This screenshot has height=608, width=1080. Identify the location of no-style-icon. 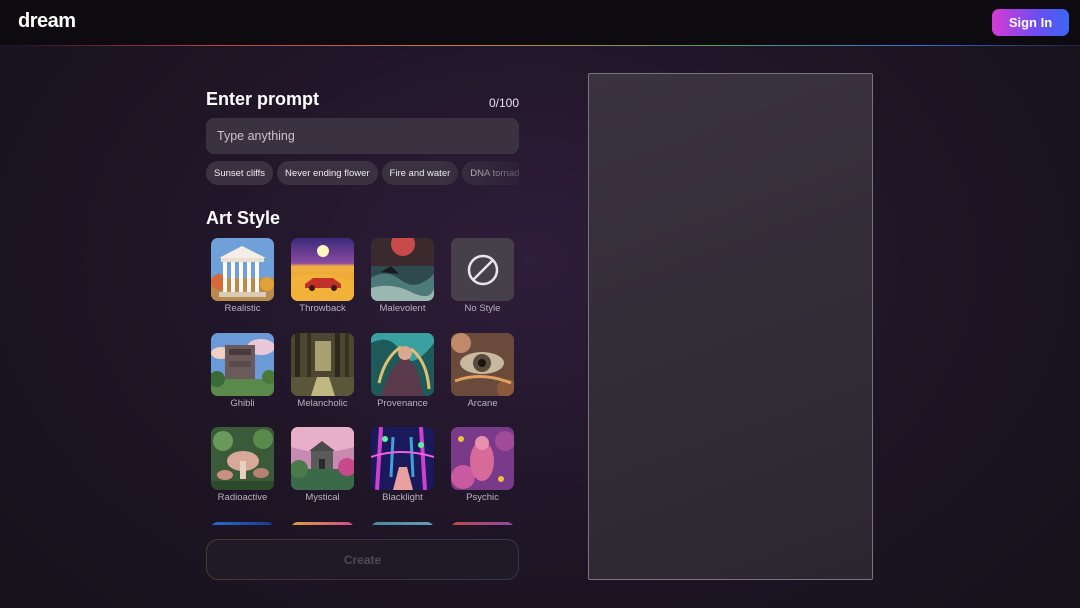
(482, 269).